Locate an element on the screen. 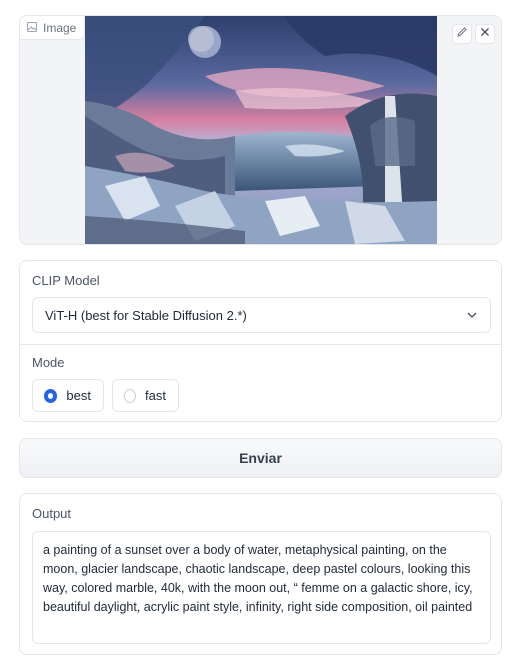  mode-label: Mode is located at coordinates (48, 362).